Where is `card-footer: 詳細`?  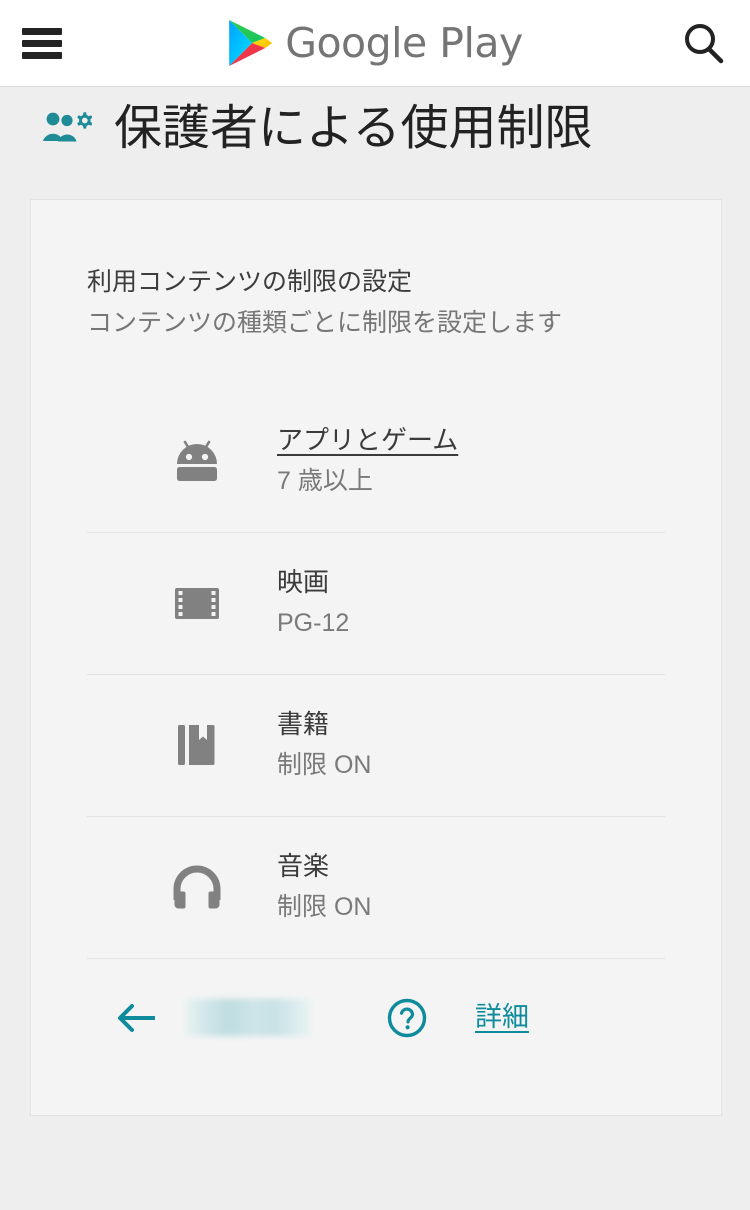 card-footer: 詳細 is located at coordinates (376, 1017).